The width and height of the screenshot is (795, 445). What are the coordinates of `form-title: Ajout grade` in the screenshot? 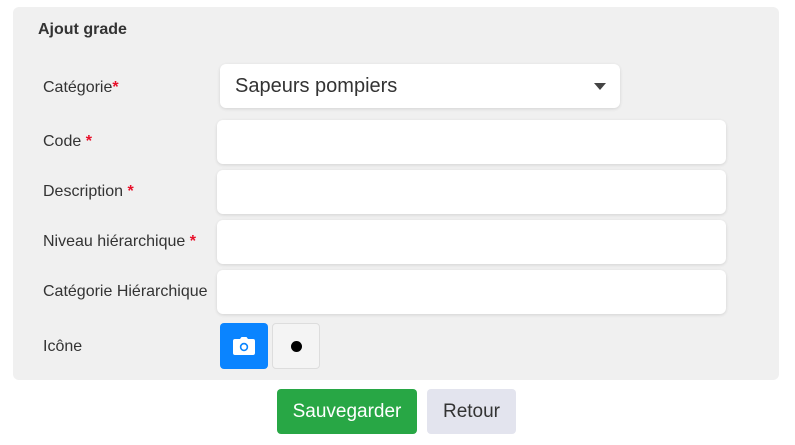 It's located at (82, 29).